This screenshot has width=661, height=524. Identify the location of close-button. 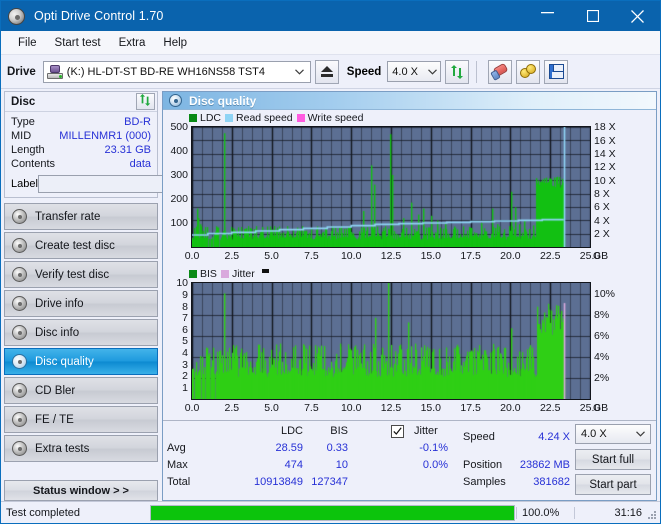
(637, 16).